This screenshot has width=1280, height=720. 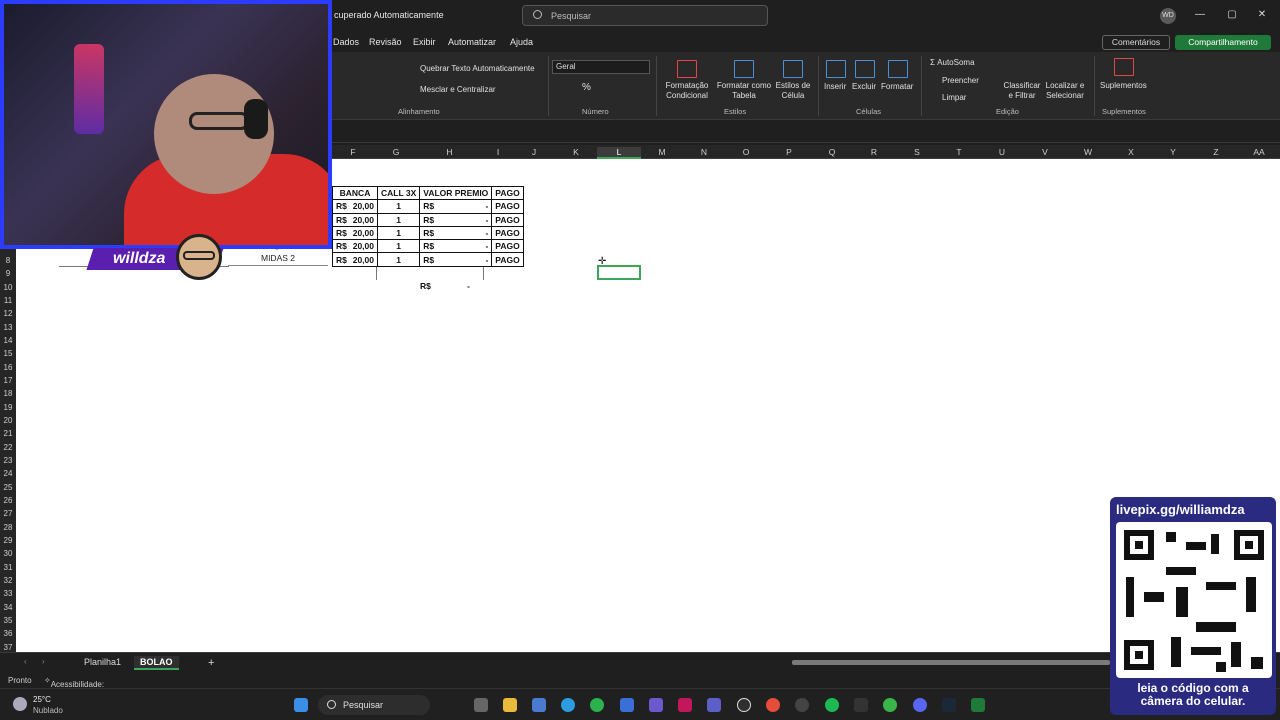 I want to click on row-header: 36, so click(x=8, y=633).